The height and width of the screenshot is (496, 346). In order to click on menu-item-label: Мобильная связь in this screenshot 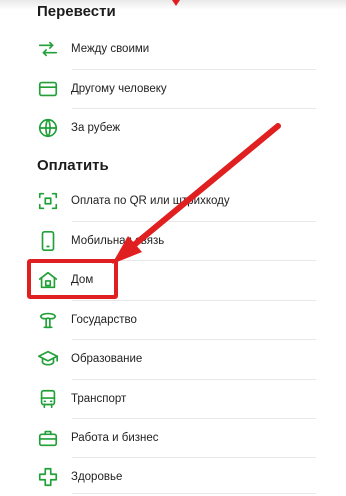, I will do `click(118, 241)`.